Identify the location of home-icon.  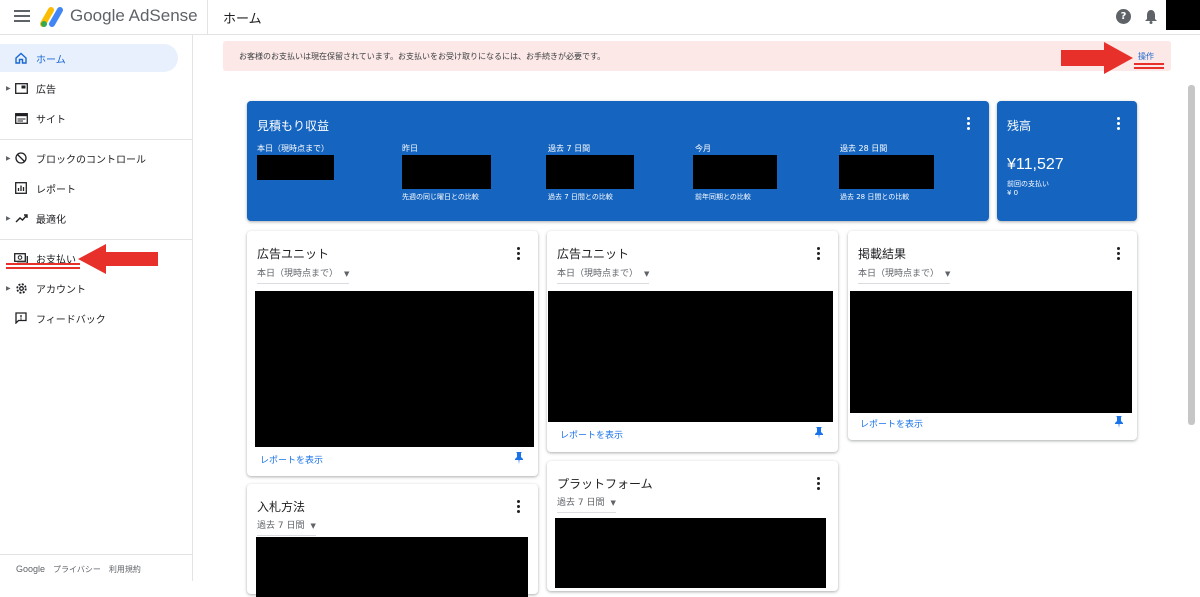
(21, 58).